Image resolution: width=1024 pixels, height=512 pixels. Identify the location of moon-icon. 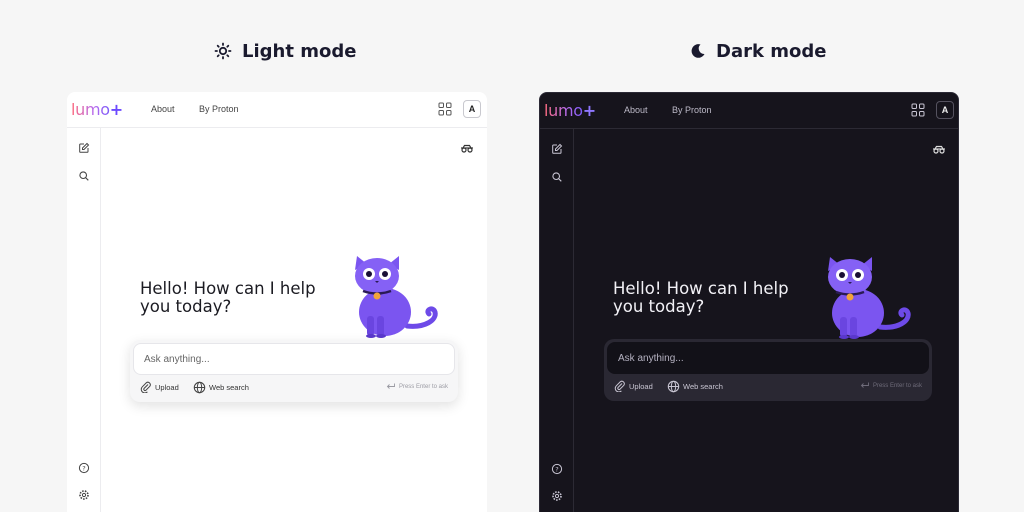
(698, 51).